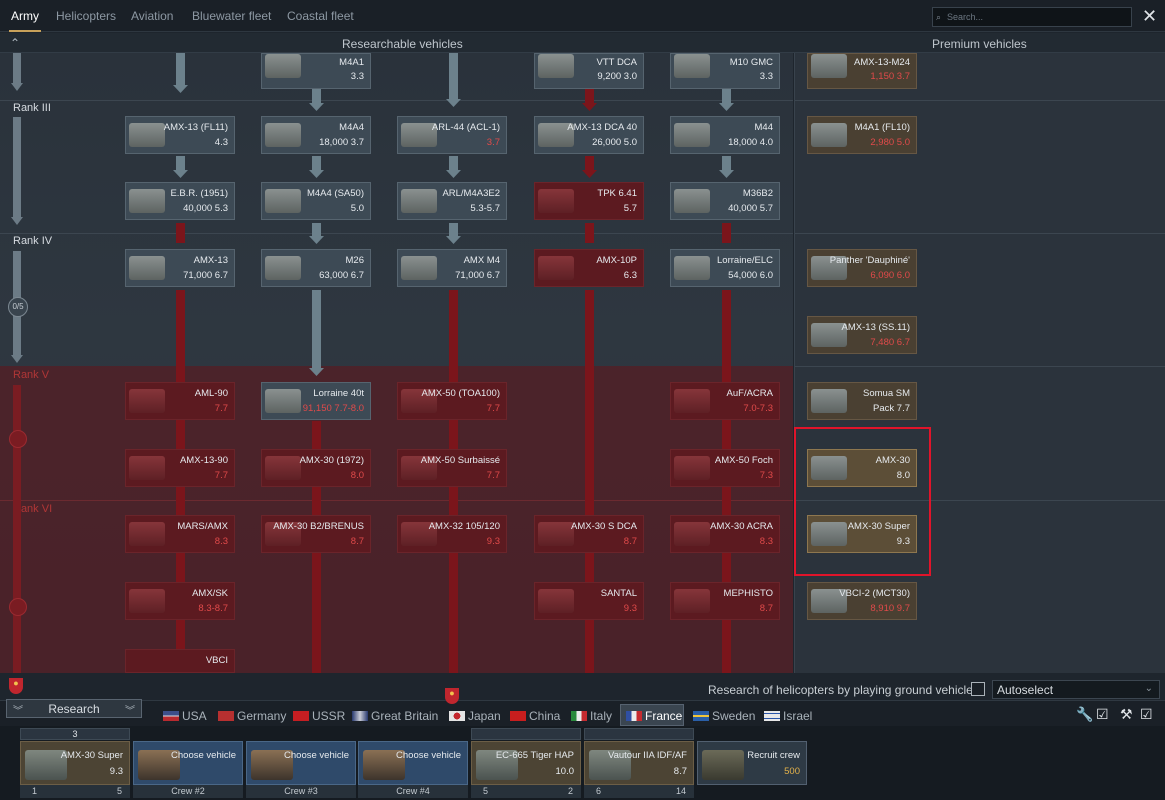  What do you see at coordinates (750, 208) in the screenshot?
I see `vehicle-cost-br: 40,000 5.7` at bounding box center [750, 208].